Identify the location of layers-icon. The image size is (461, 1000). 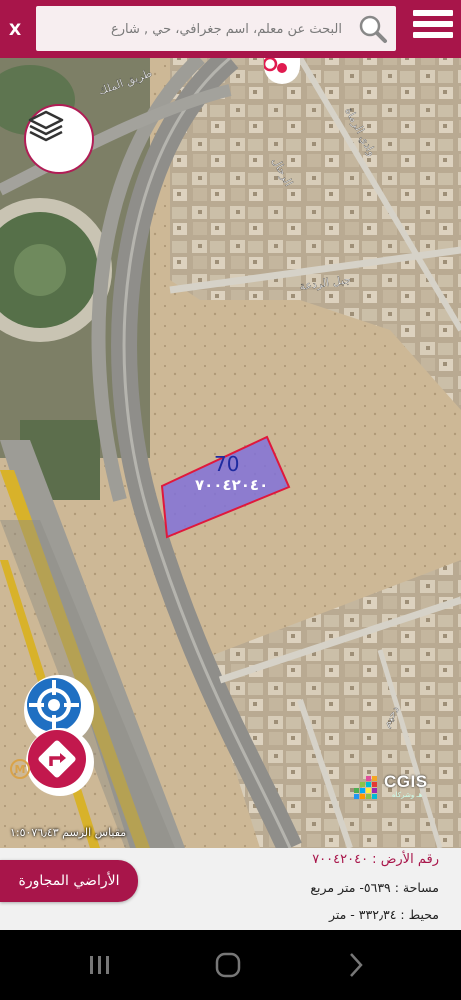
(46, 126).